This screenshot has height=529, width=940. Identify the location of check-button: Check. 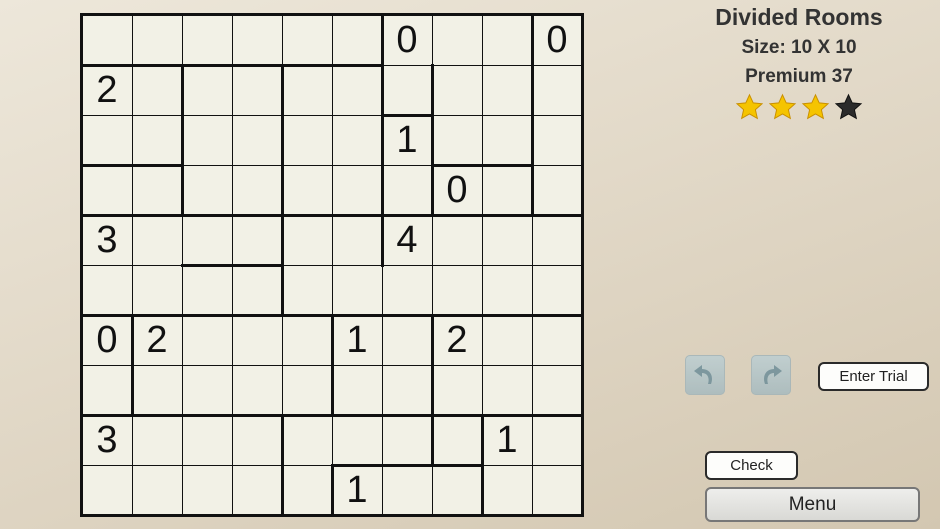
(751, 465).